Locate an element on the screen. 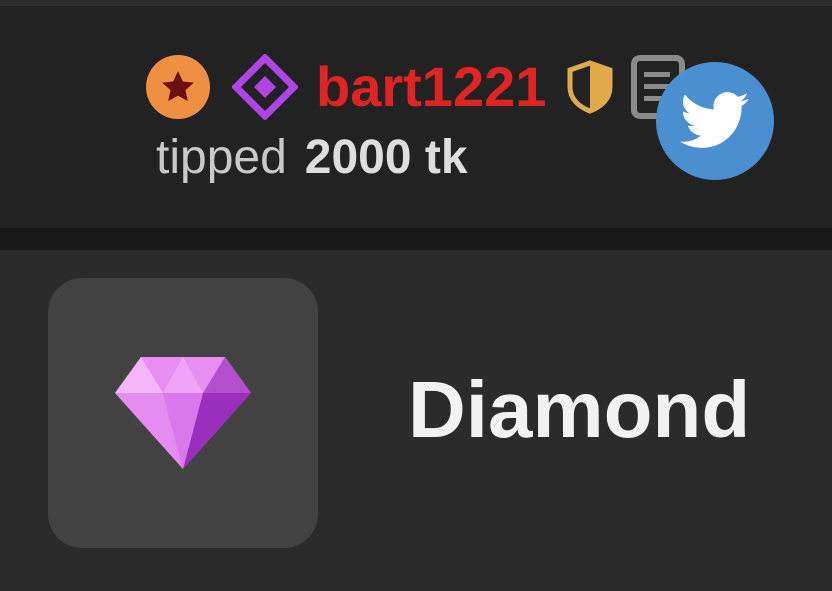 The height and width of the screenshot is (591, 832). shield-icon is located at coordinates (590, 87).